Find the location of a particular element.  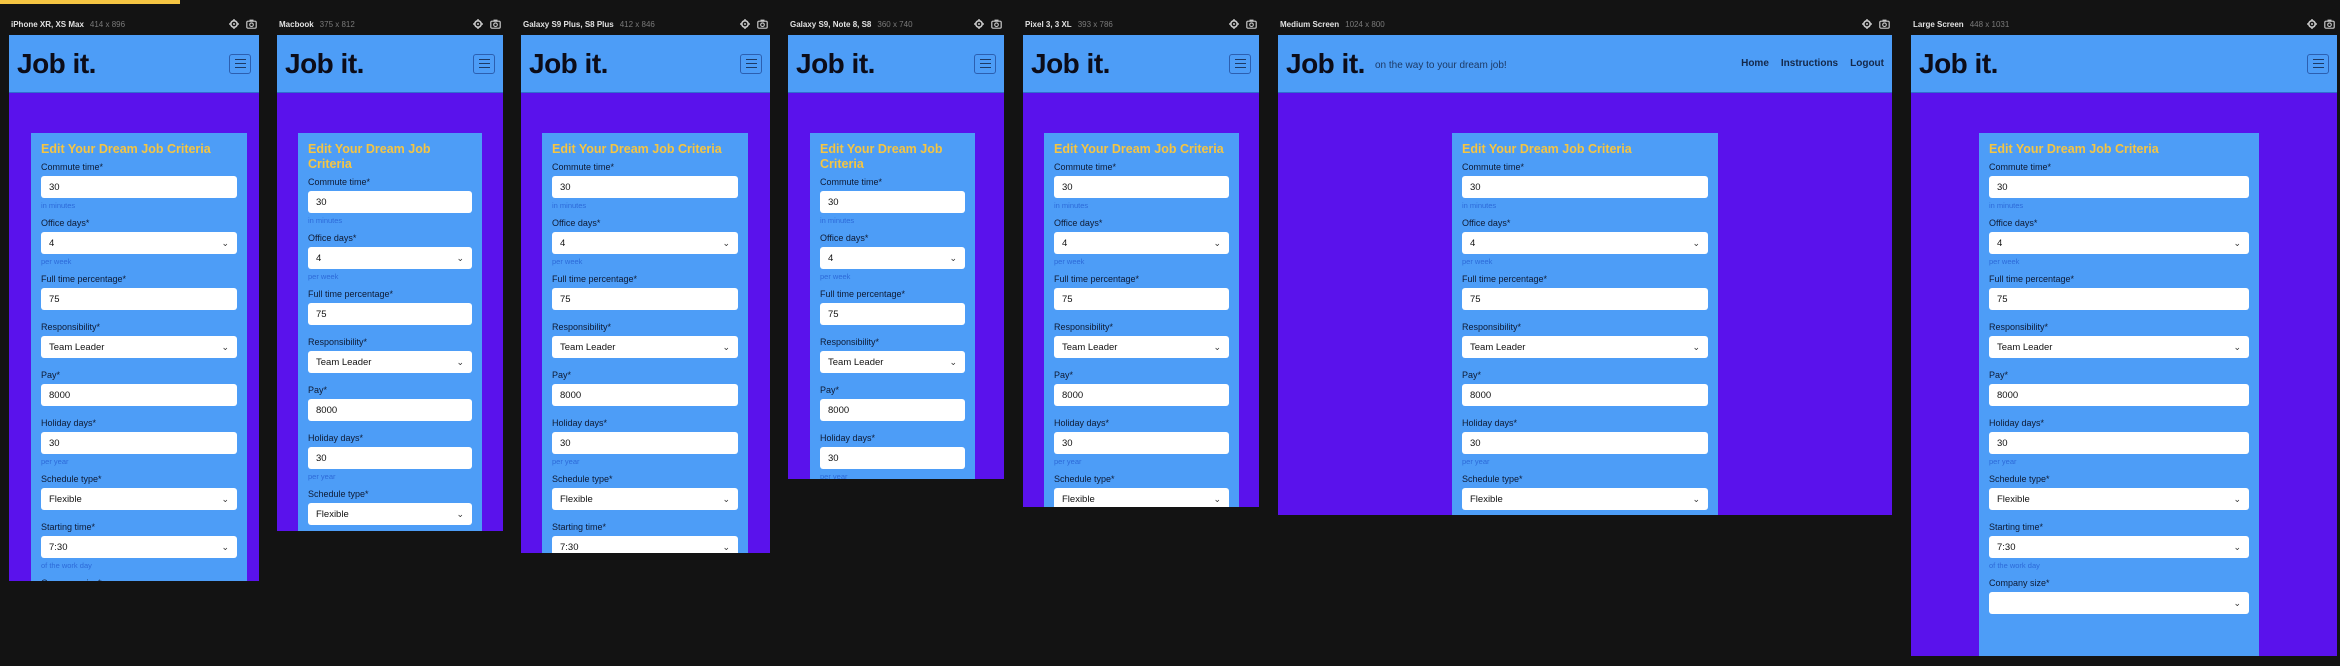

form-field: Pay* 8000 is located at coordinates (1141, 388).